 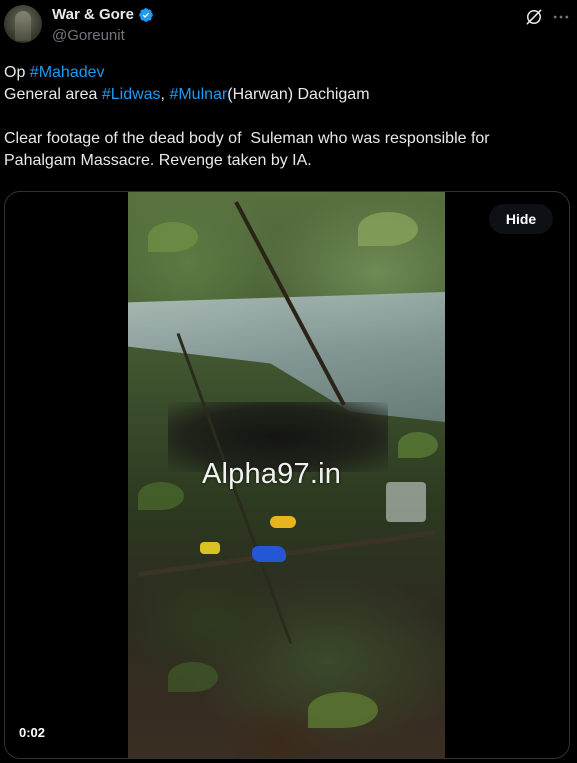 What do you see at coordinates (561, 17) in the screenshot?
I see `more-icon` at bounding box center [561, 17].